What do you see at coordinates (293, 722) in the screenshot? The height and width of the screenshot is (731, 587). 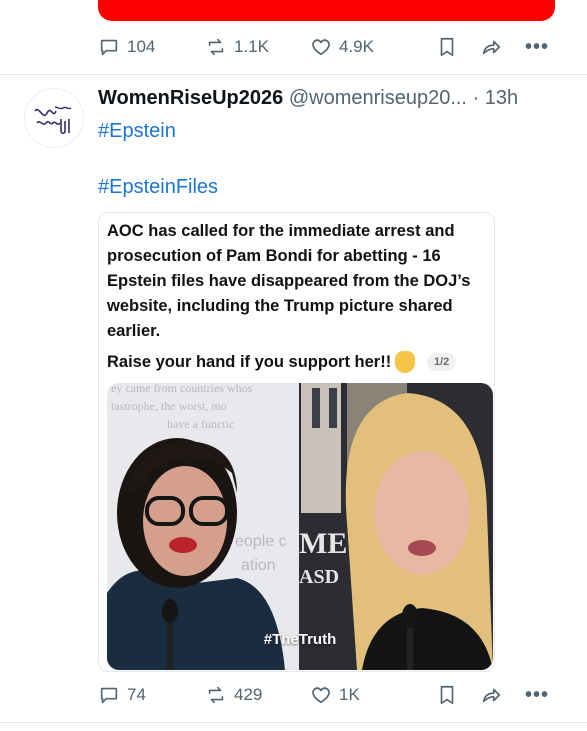 I see `post-divider-bottom` at bounding box center [293, 722].